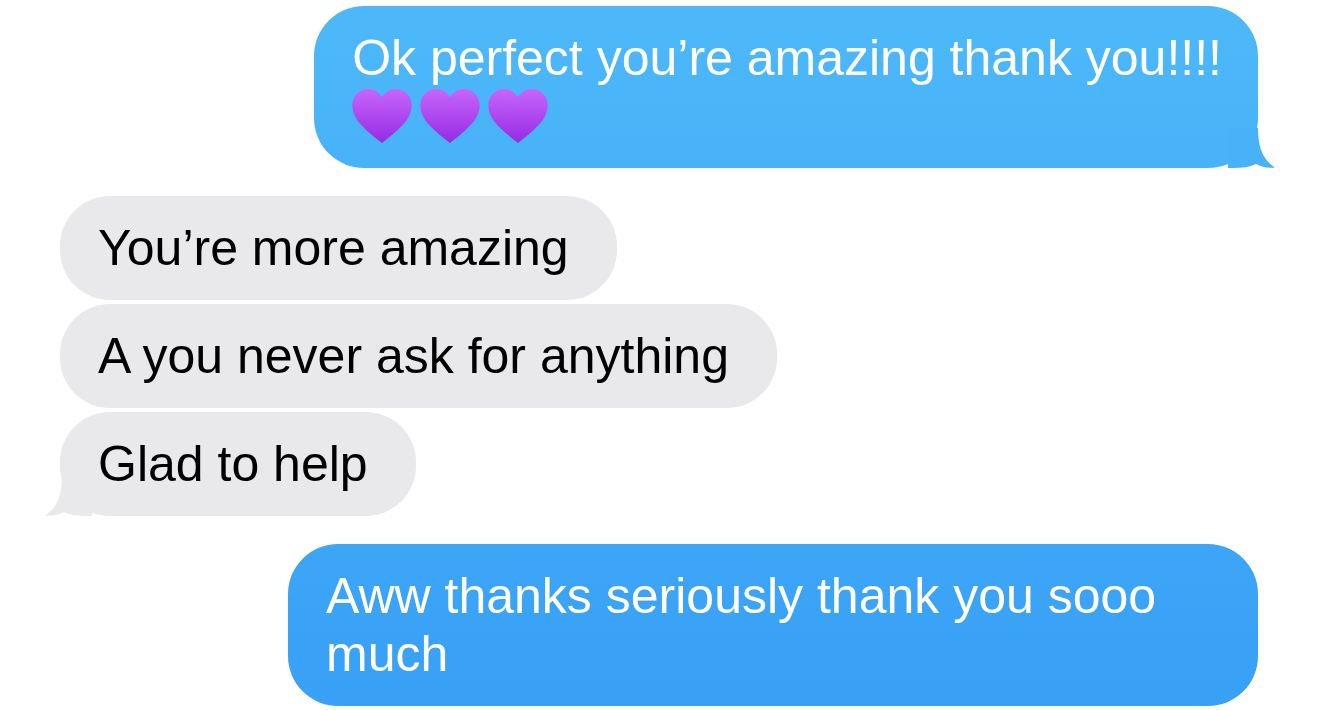 This screenshot has height=710, width=1320. What do you see at coordinates (742, 625) in the screenshot?
I see `message-text: Aww thanks seriously thank you sooo much` at bounding box center [742, 625].